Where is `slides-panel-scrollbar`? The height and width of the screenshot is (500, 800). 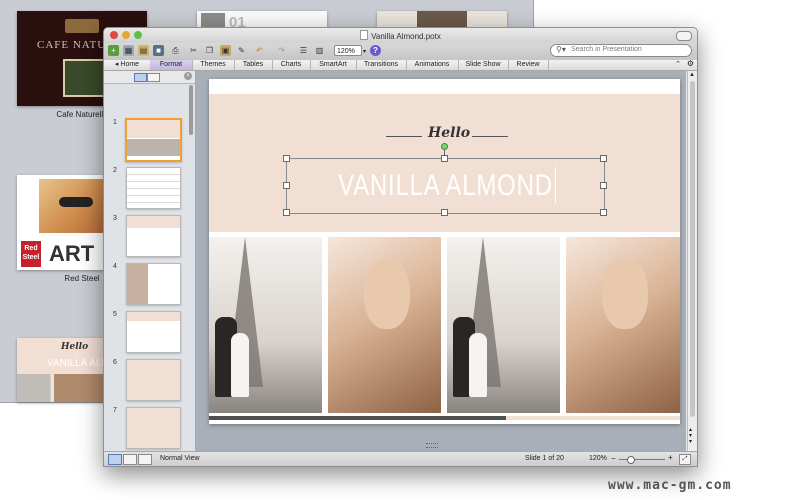 slides-panel-scrollbar is located at coordinates (191, 110).